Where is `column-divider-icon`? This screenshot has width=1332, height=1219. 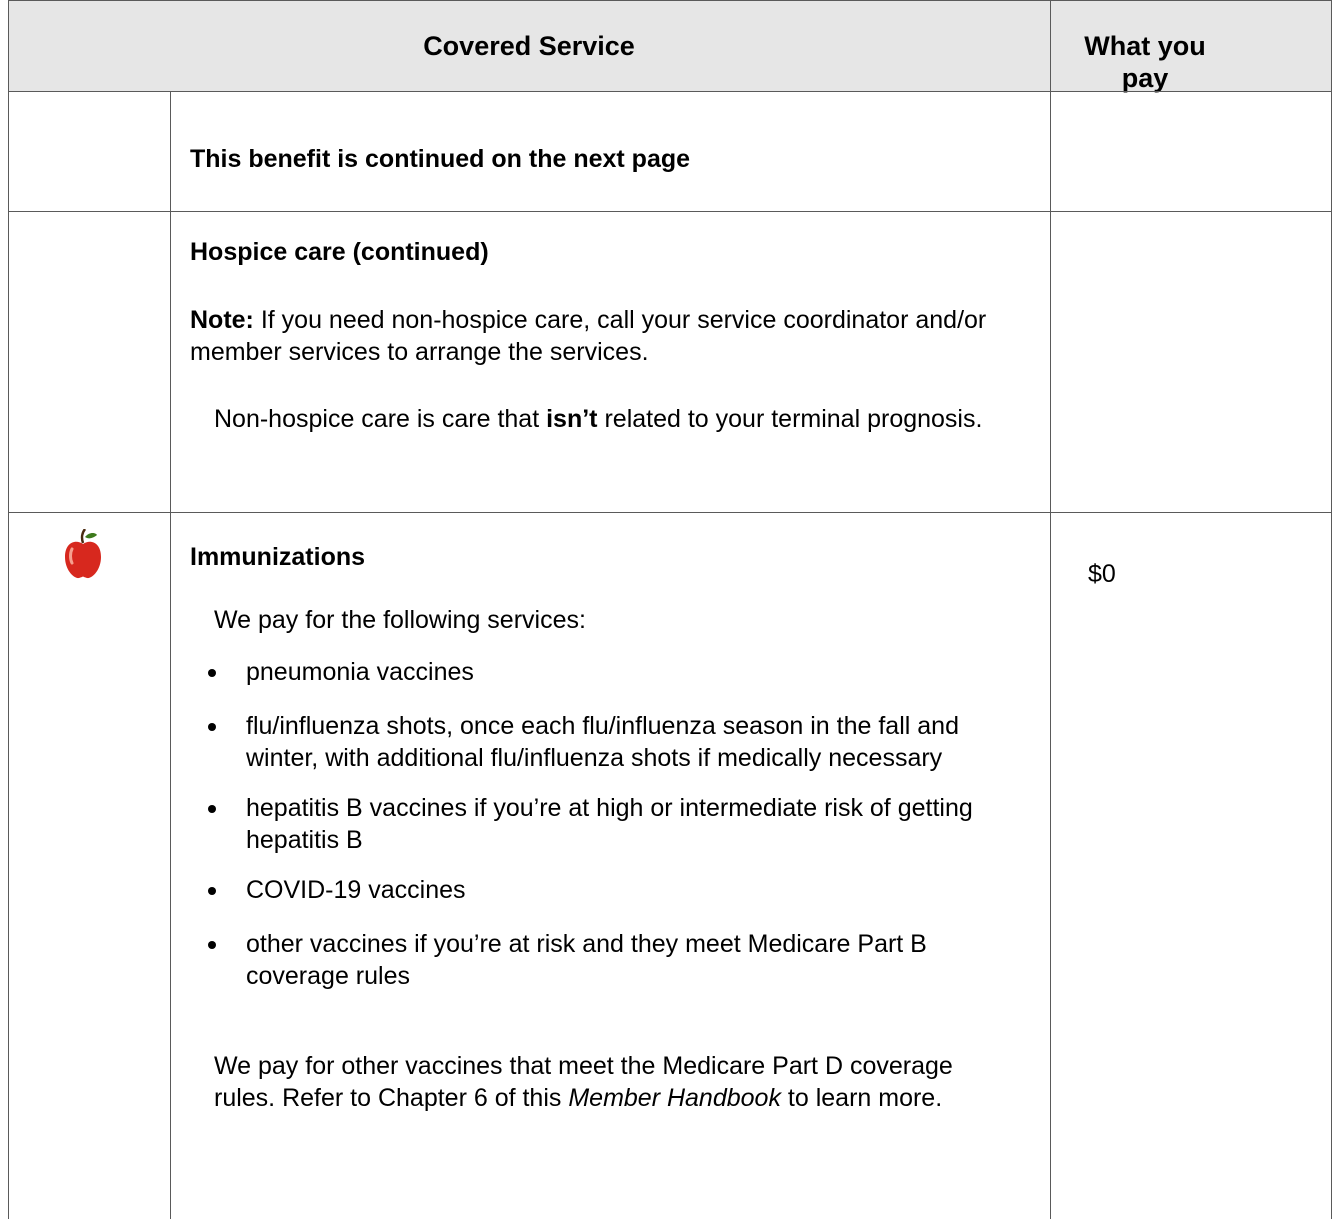
column-divider-icon is located at coordinates (170, 655).